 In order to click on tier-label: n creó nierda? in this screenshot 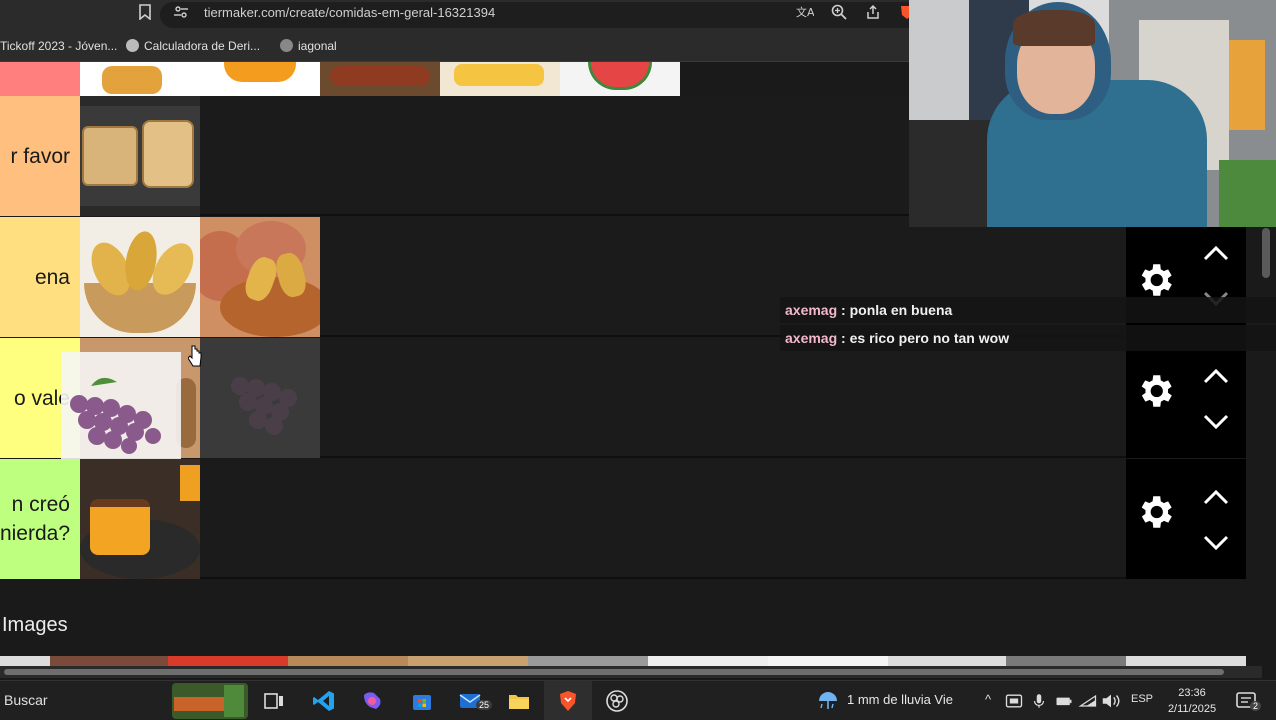, I will do `click(40, 519)`.